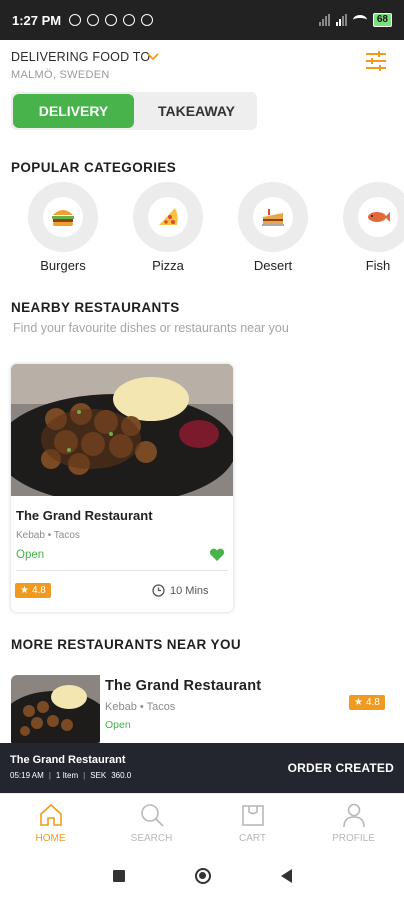  What do you see at coordinates (129, 20) in the screenshot?
I see `twitter-icon` at bounding box center [129, 20].